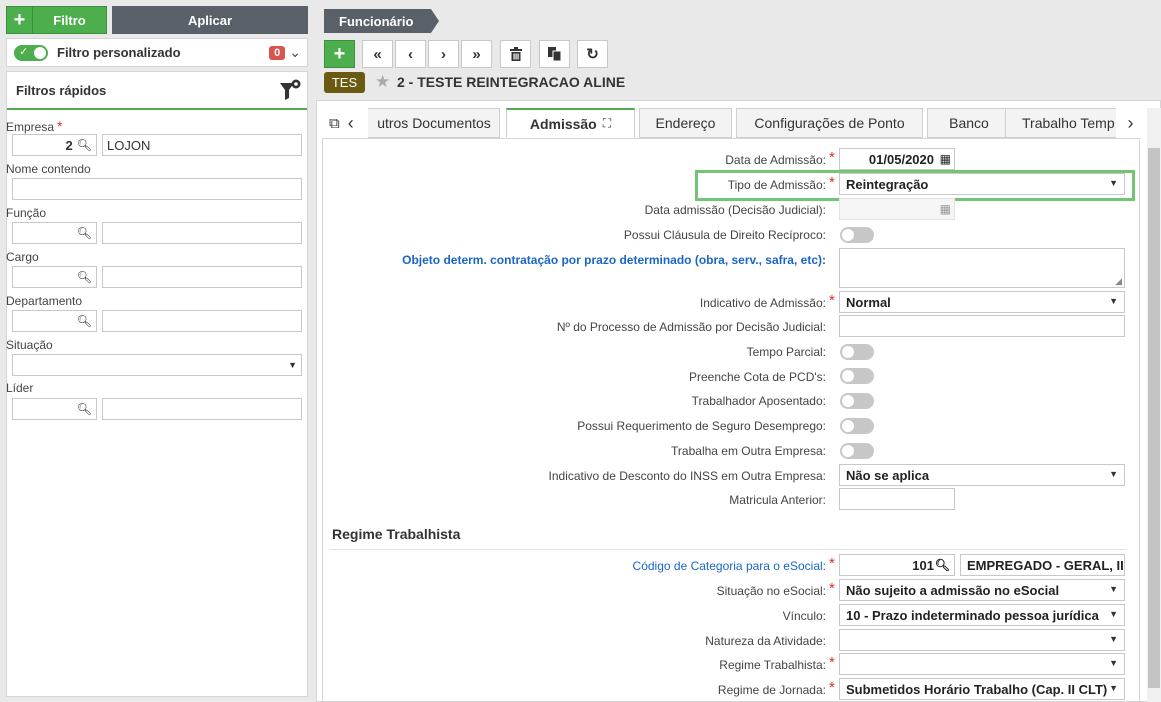  I want to click on filter-button: + Filtro, so click(56, 20).